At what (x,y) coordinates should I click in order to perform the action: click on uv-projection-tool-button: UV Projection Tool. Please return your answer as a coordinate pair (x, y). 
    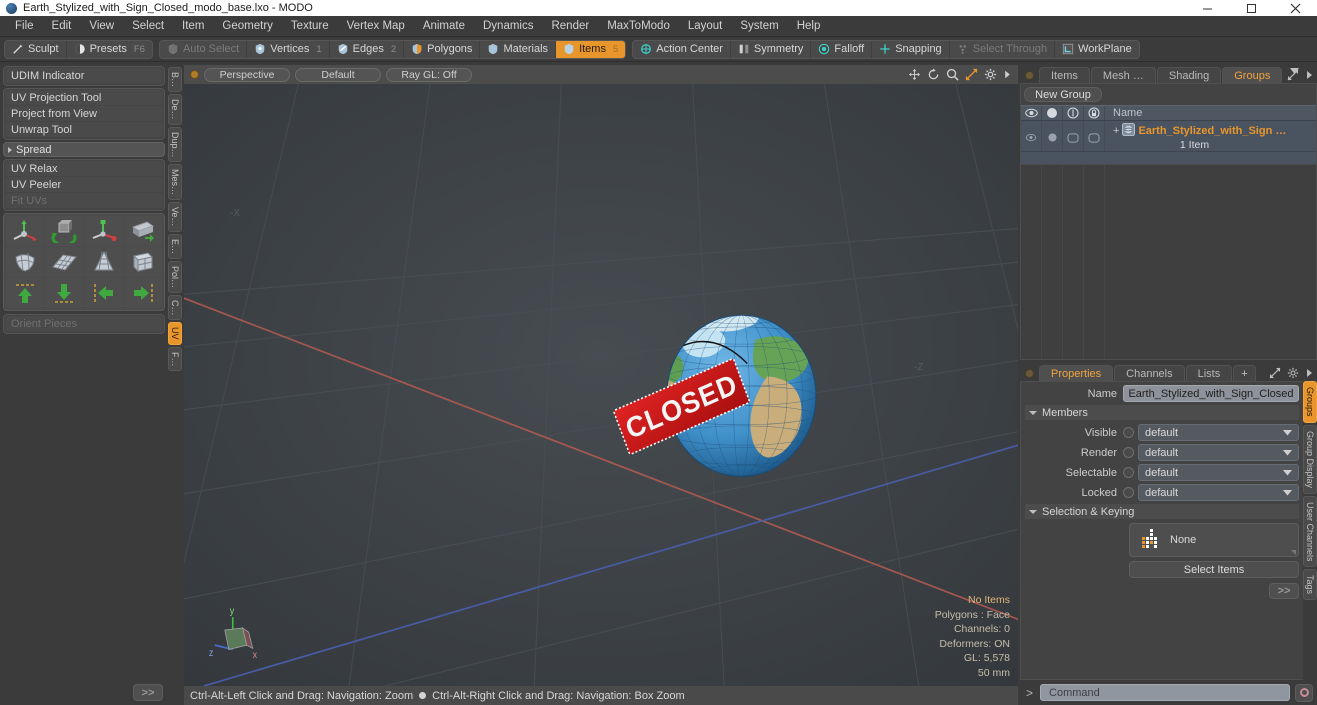
    Looking at the image, I should click on (84, 97).